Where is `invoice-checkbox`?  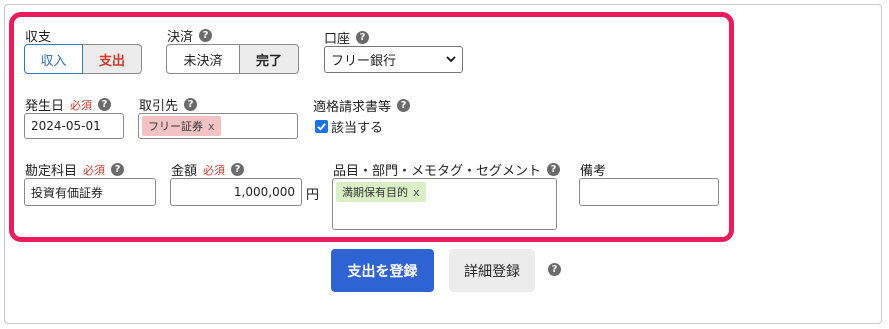
invoice-checkbox is located at coordinates (321, 126).